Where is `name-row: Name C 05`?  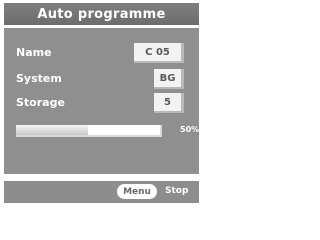 name-row: Name C 05 is located at coordinates (101, 54).